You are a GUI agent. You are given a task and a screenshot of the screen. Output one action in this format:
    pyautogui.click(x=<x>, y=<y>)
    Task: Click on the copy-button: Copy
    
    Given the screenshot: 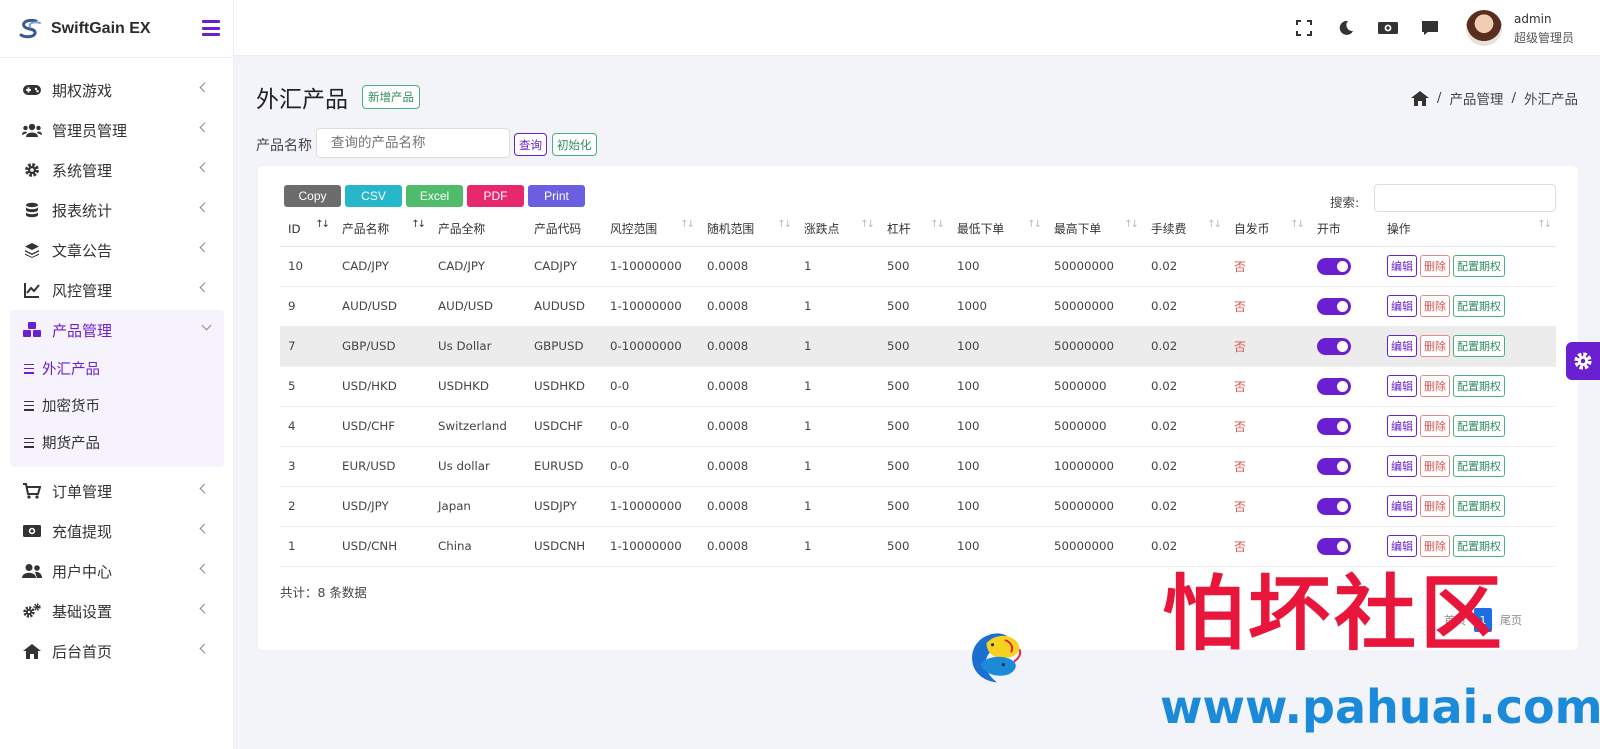 What is the action you would take?
    pyautogui.click(x=312, y=196)
    